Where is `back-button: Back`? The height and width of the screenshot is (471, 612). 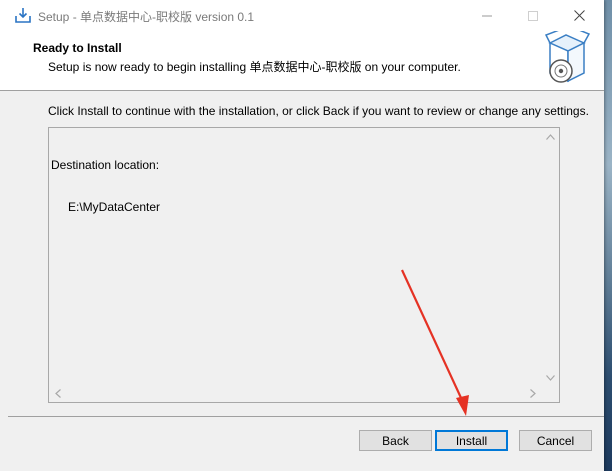 back-button: Back is located at coordinates (395, 440).